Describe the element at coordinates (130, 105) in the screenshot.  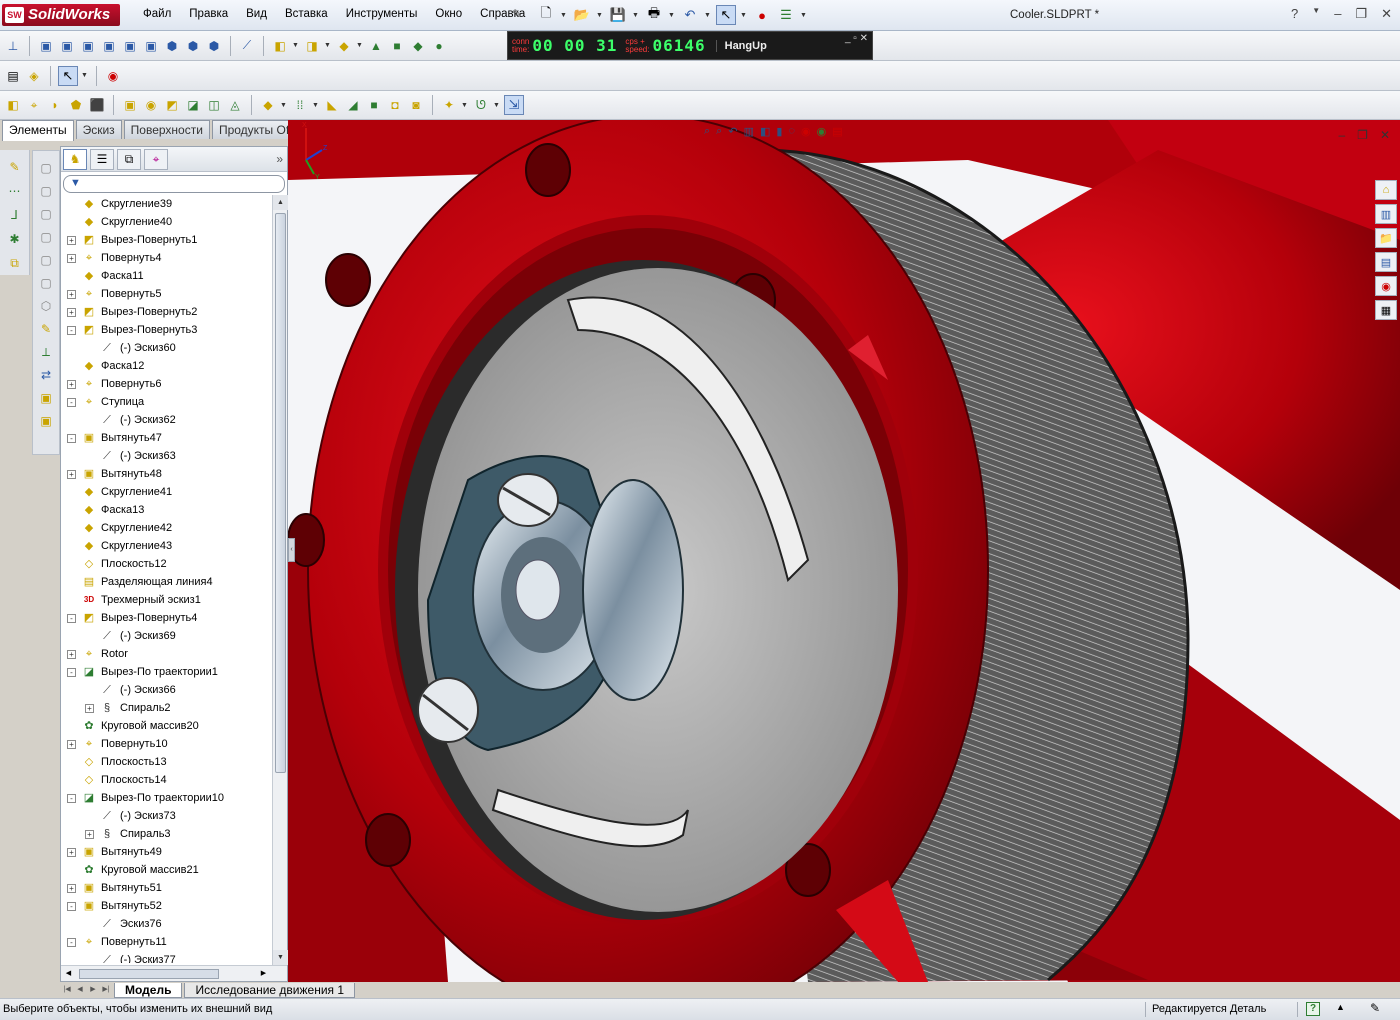
I see `cut-extrude-icon: ▣` at that location.